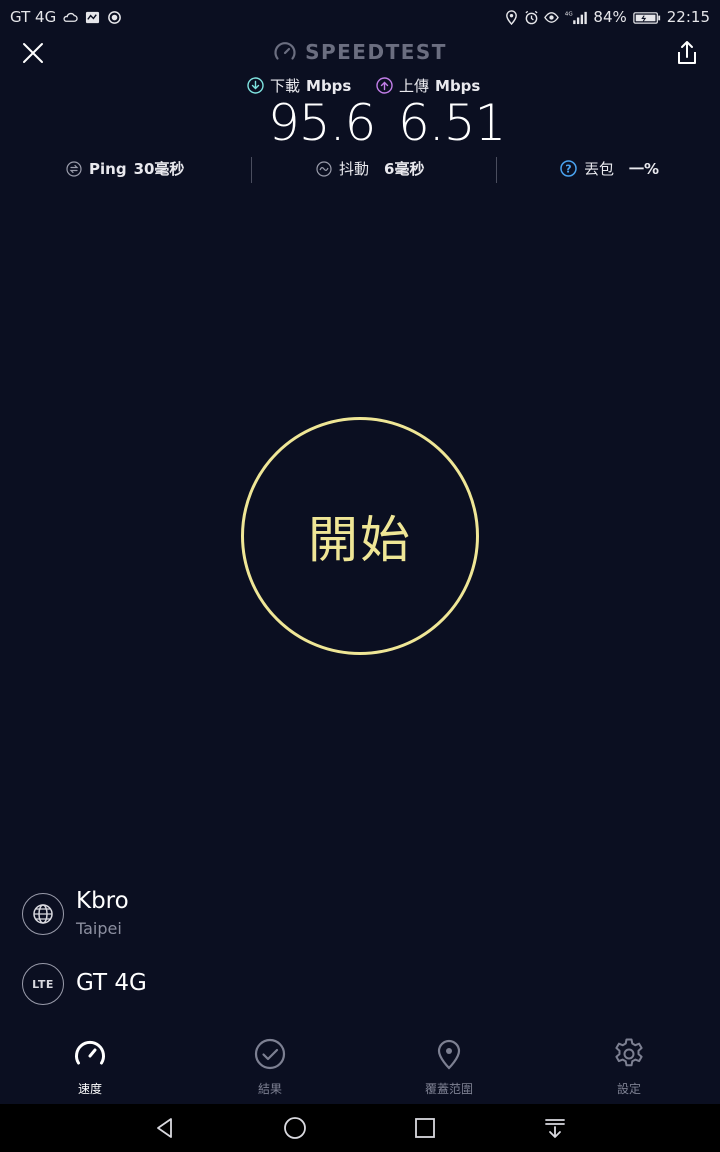 The height and width of the screenshot is (1152, 720). I want to click on home-circle-icon, so click(295, 1128).